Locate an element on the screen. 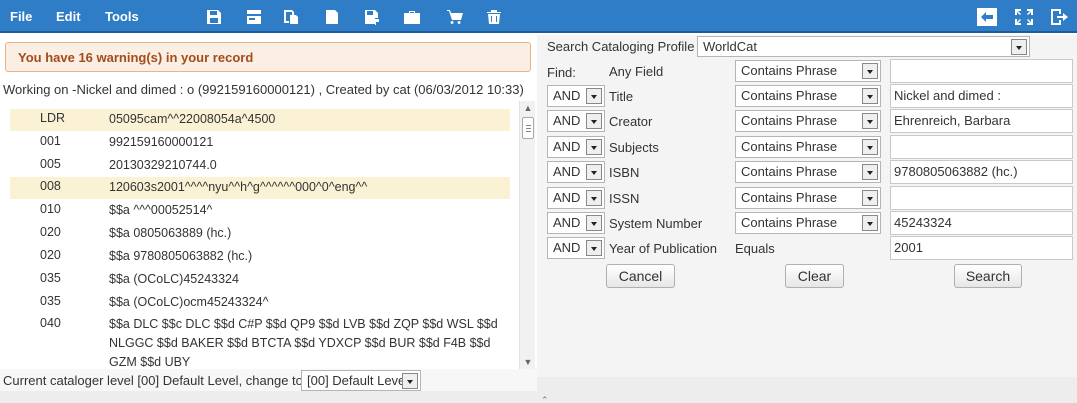  trash-icon is located at coordinates (494, 17).